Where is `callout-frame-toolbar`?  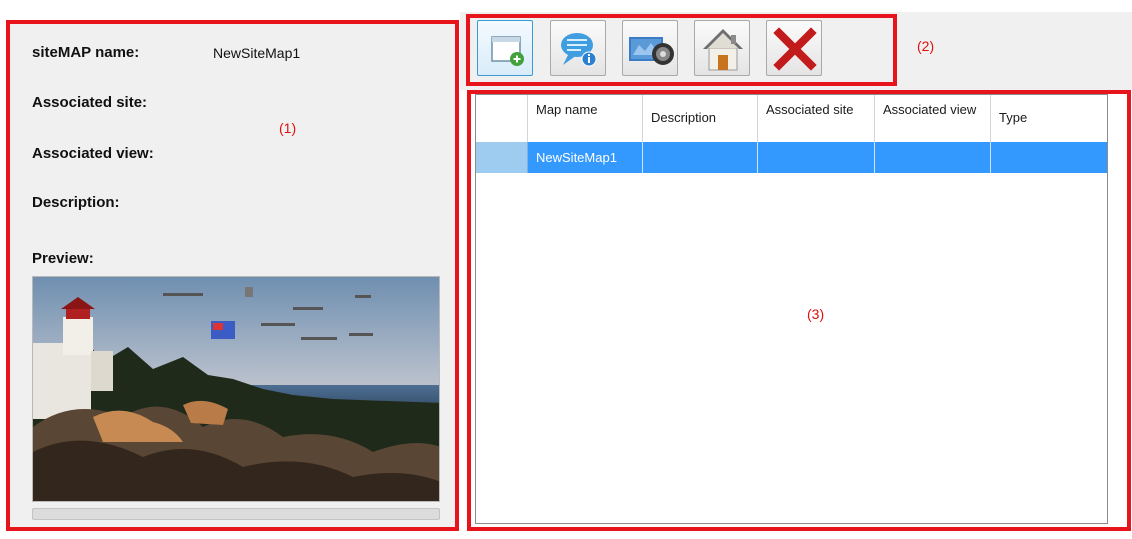 callout-frame-toolbar is located at coordinates (681, 50).